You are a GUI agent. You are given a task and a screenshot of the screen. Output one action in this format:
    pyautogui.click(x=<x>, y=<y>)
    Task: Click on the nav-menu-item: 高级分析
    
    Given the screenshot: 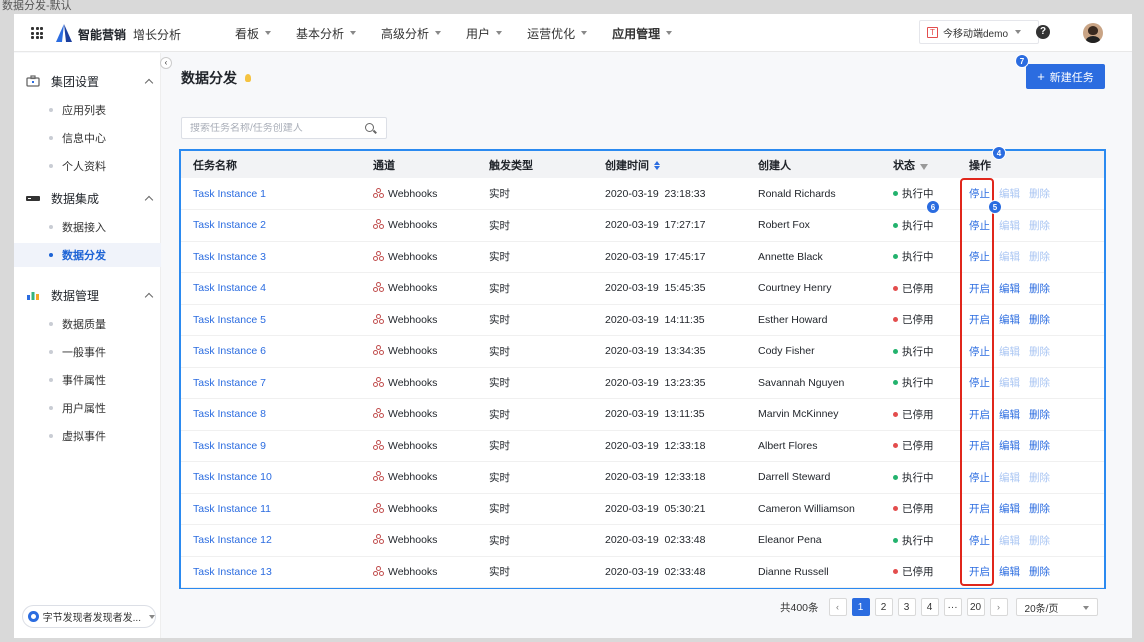 What is the action you would take?
    pyautogui.click(x=411, y=33)
    